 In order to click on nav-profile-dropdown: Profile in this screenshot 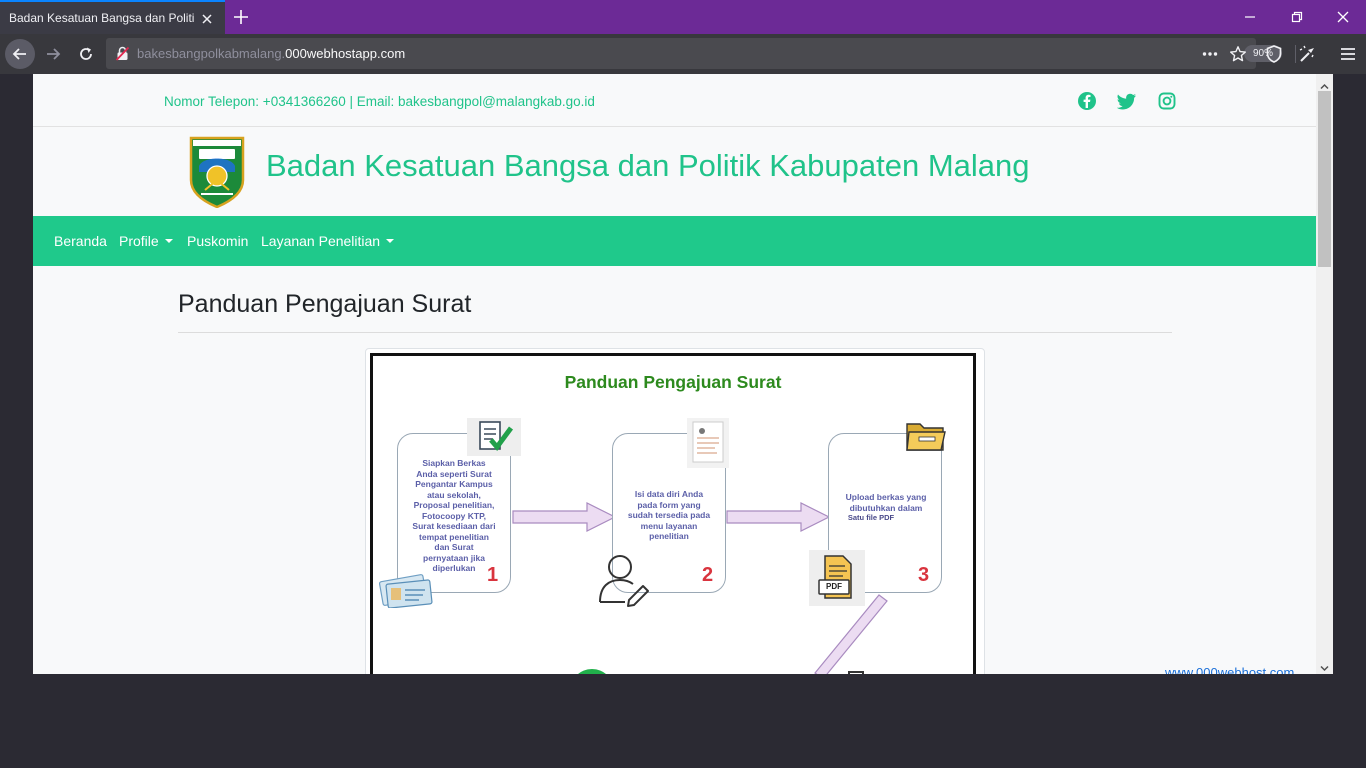, I will do `click(146, 241)`.